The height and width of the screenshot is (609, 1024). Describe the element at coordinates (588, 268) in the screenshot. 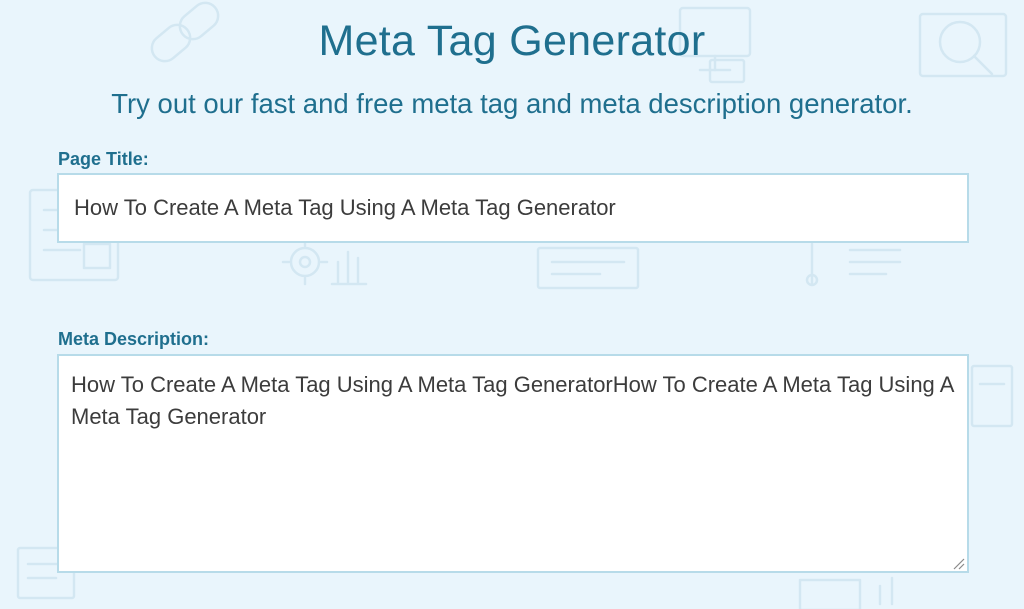

I see `document-icon` at that location.